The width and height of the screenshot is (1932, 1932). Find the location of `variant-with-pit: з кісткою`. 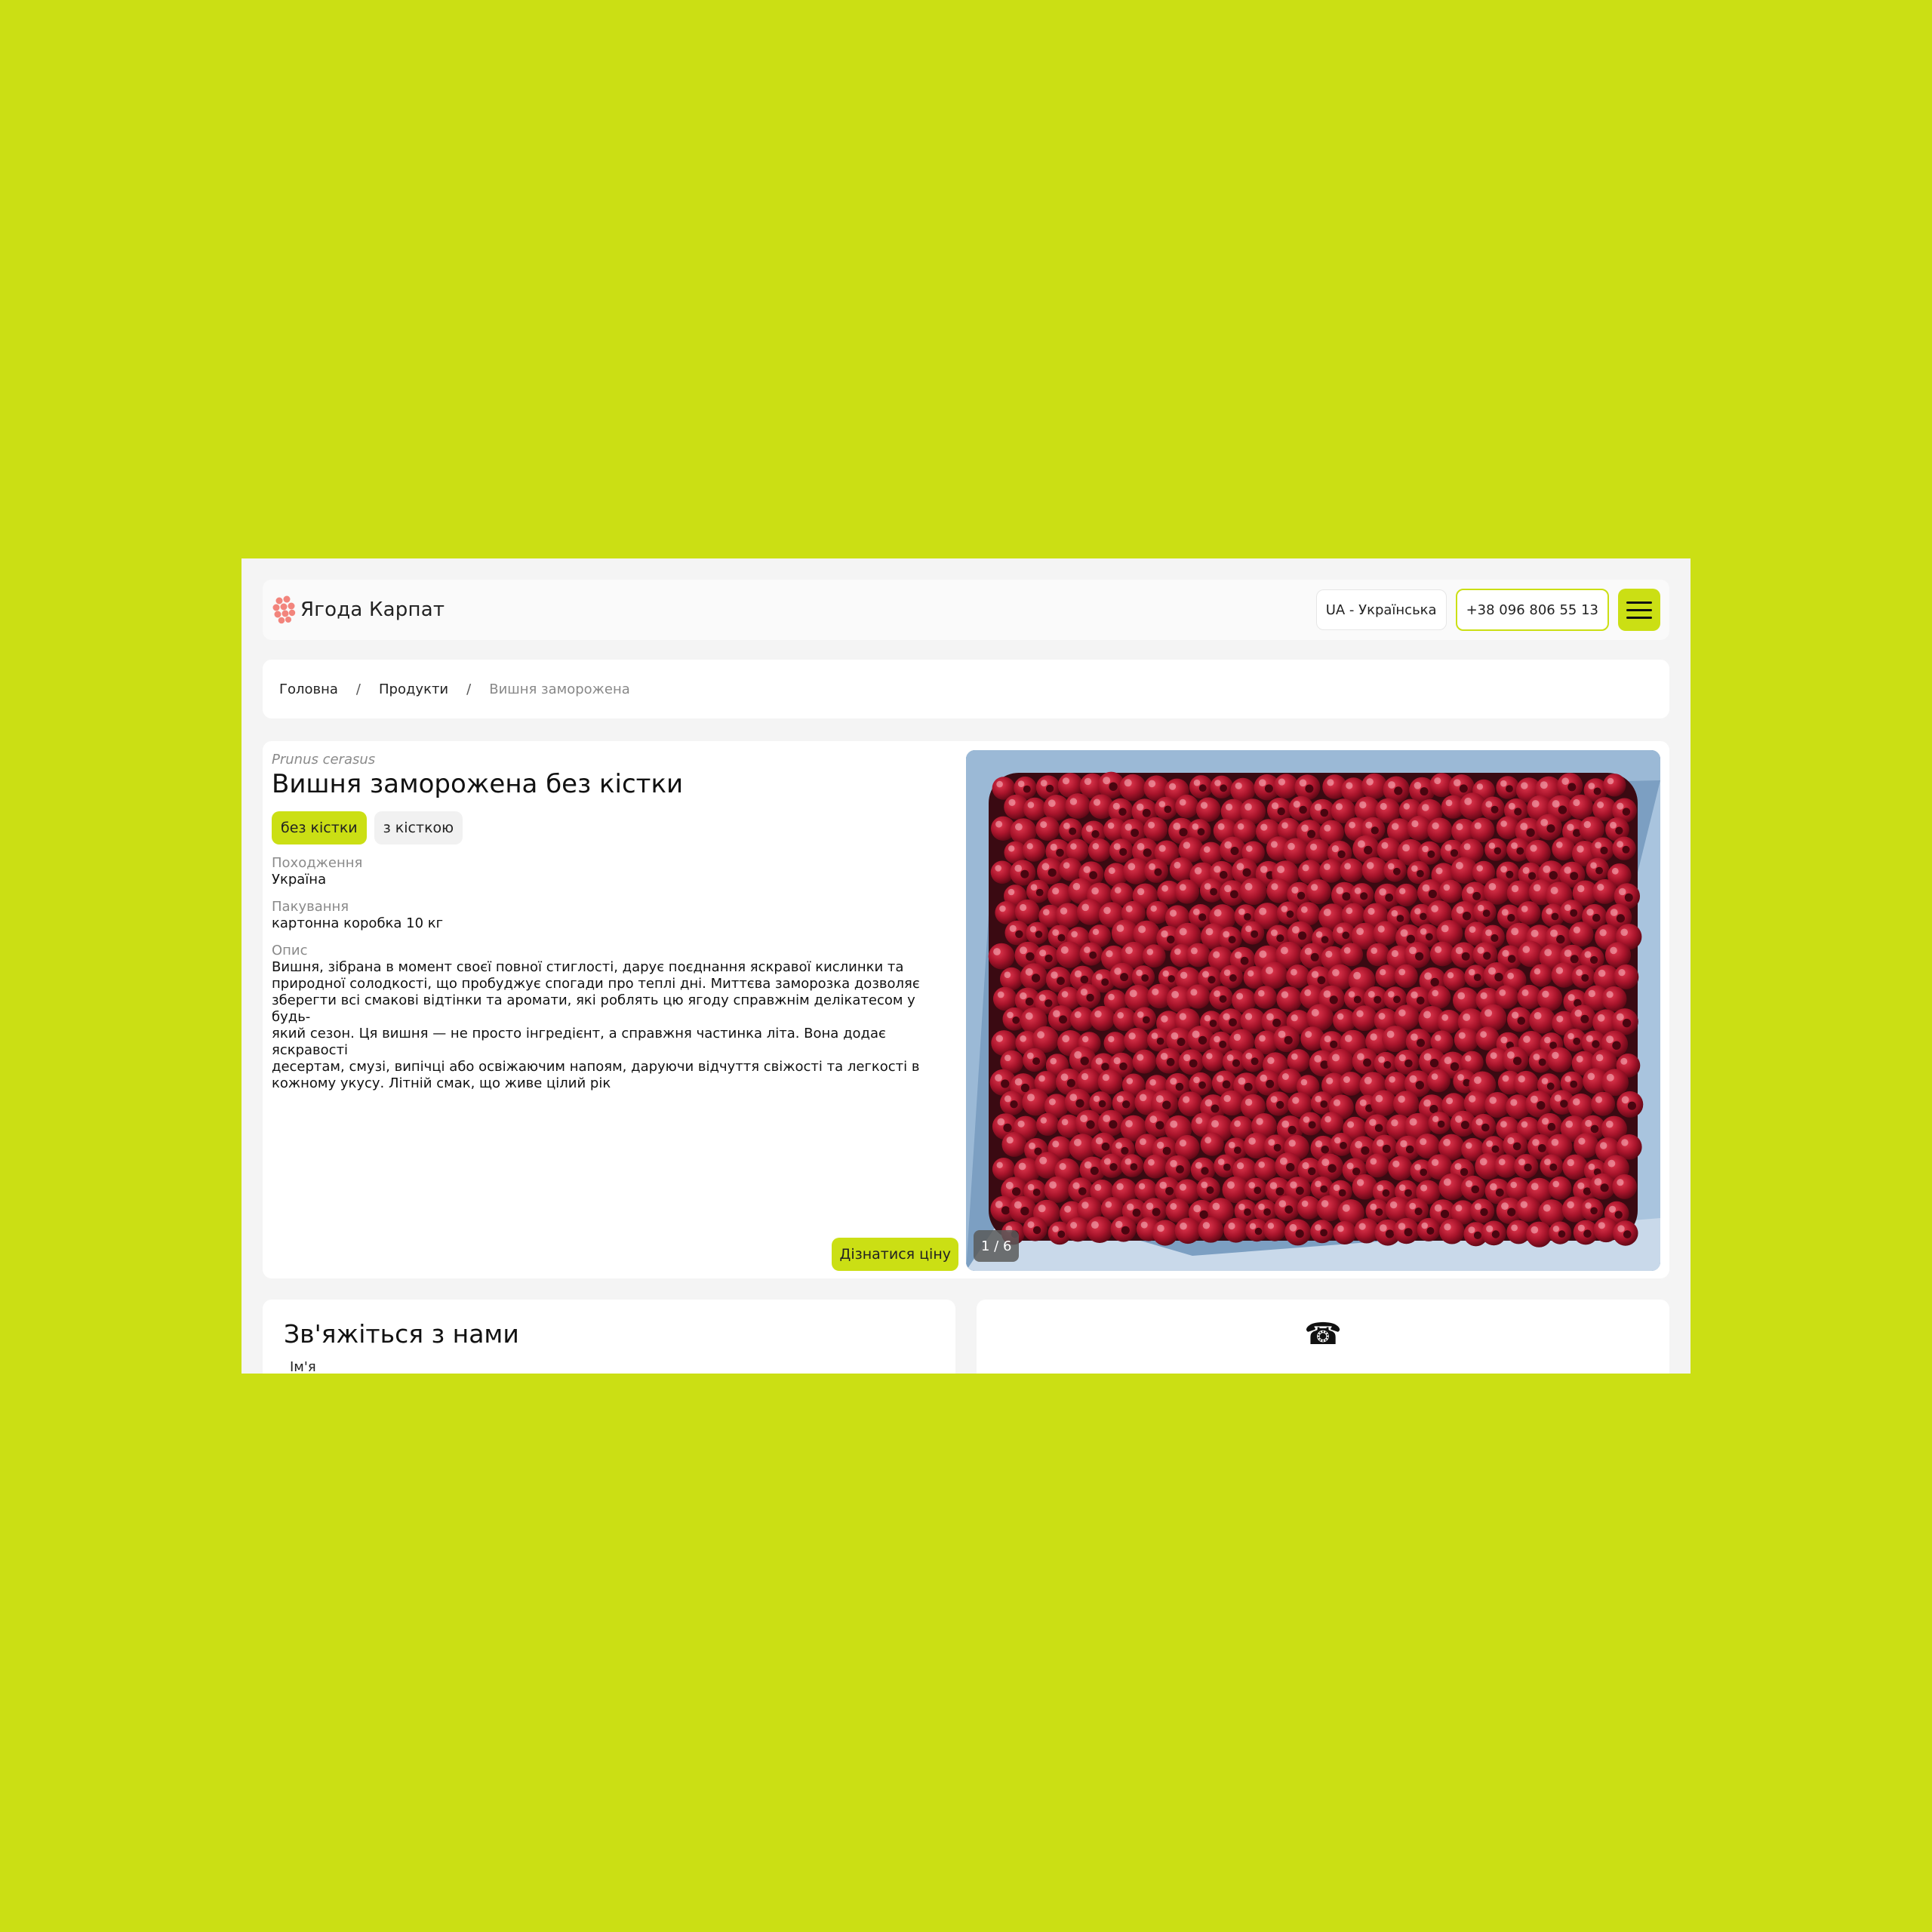

variant-with-pit: з кісткою is located at coordinates (418, 827).